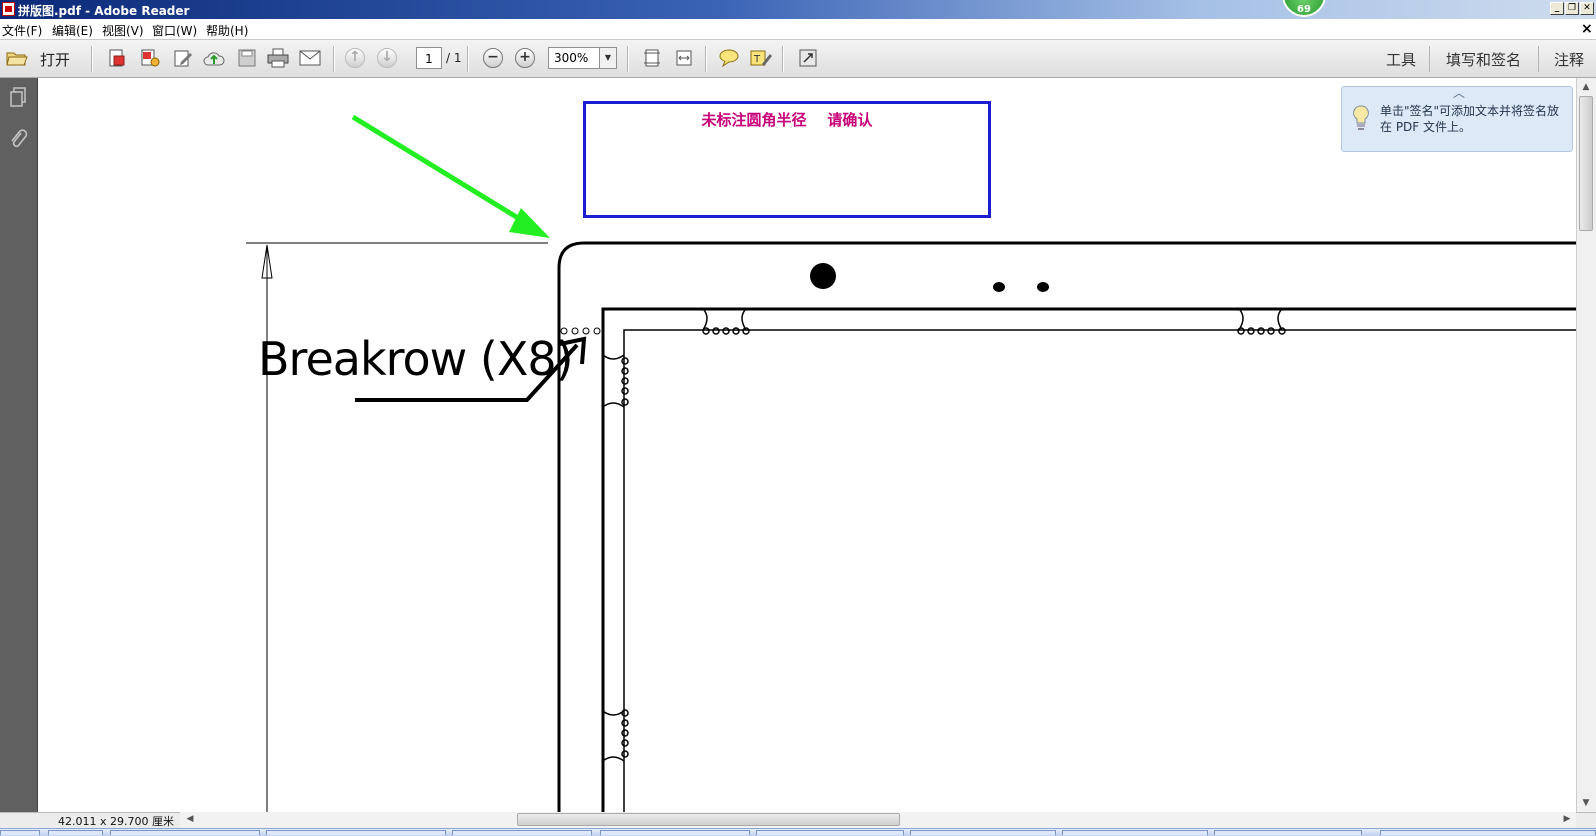  I want to click on green-annotation-arrow, so click(440, 170).